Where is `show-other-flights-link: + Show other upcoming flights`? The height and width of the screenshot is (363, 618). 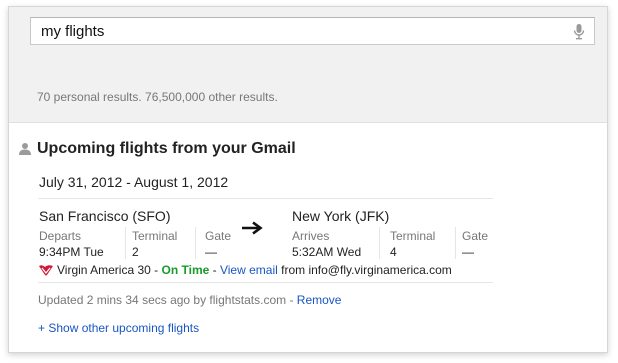
show-other-flights-link: + Show other upcoming flights is located at coordinates (118, 328).